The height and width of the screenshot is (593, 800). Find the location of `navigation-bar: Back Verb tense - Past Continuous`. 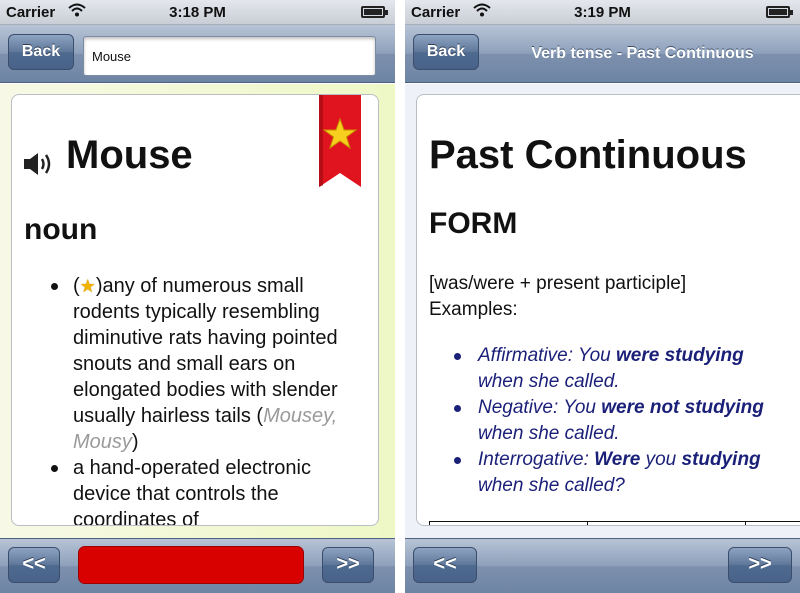

navigation-bar: Back Verb tense - Past Continuous is located at coordinates (602, 54).